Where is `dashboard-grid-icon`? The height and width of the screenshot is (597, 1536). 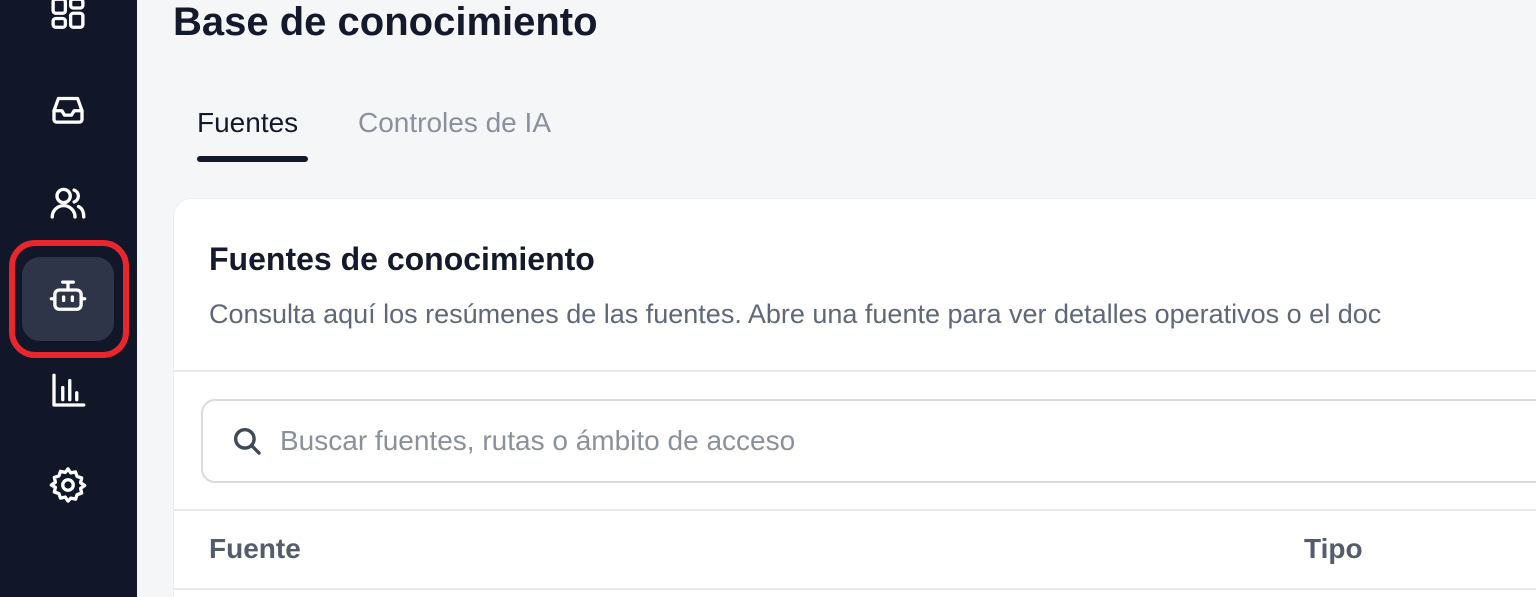
dashboard-grid-icon is located at coordinates (68, 20).